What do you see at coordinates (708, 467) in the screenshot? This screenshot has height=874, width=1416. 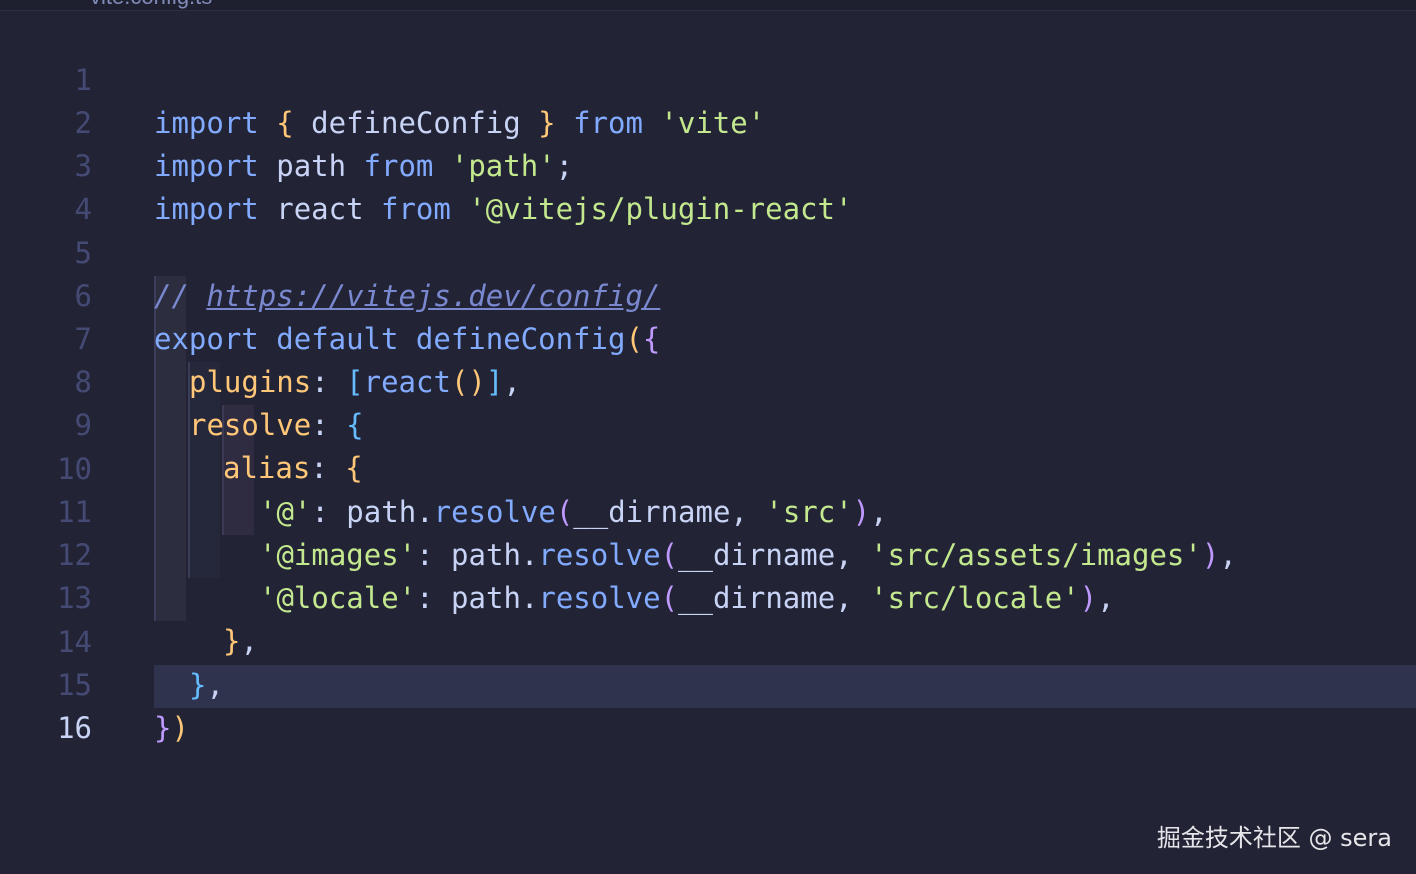 I see `code-line: 10 '@': path.resolve(__dirname, 'src'),` at bounding box center [708, 467].